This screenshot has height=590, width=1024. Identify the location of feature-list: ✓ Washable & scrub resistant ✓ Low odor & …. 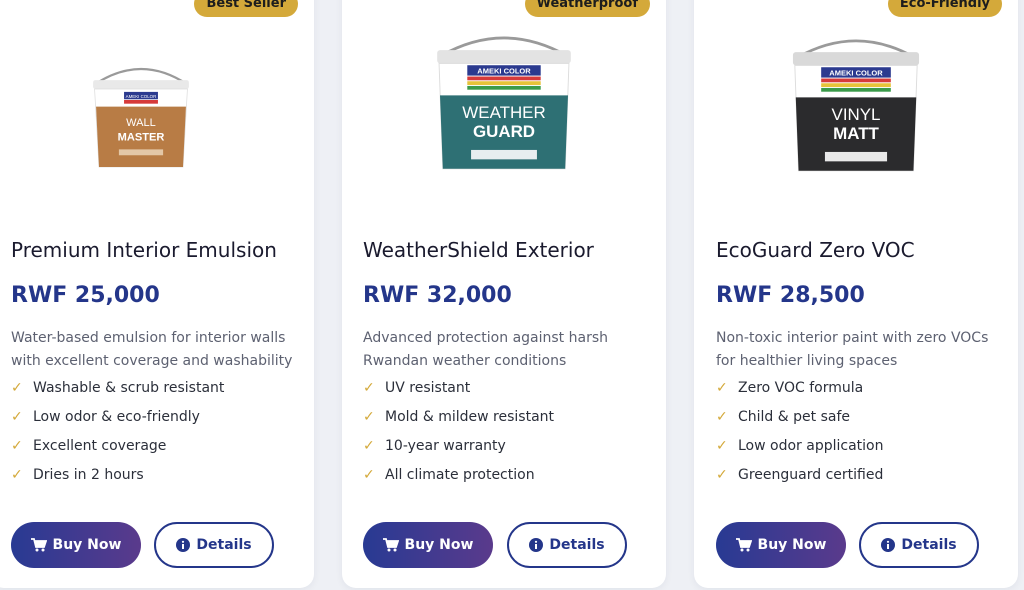
(117, 433).